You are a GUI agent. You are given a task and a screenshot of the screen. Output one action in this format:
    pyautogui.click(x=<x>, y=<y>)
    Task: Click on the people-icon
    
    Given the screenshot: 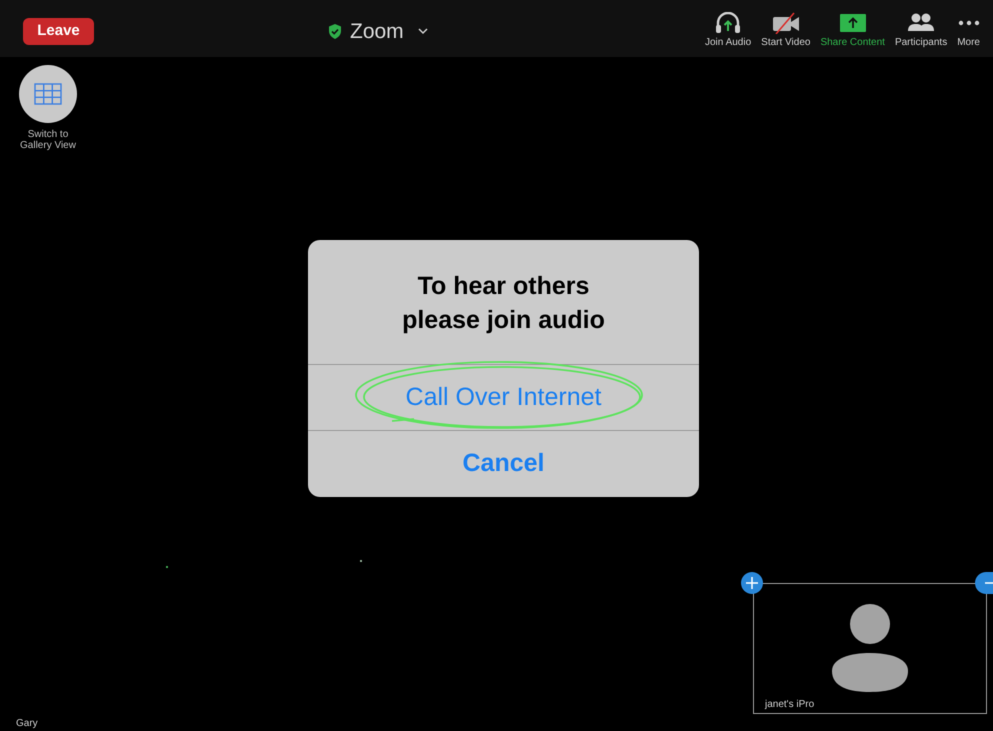 What is the action you would take?
    pyautogui.click(x=921, y=23)
    